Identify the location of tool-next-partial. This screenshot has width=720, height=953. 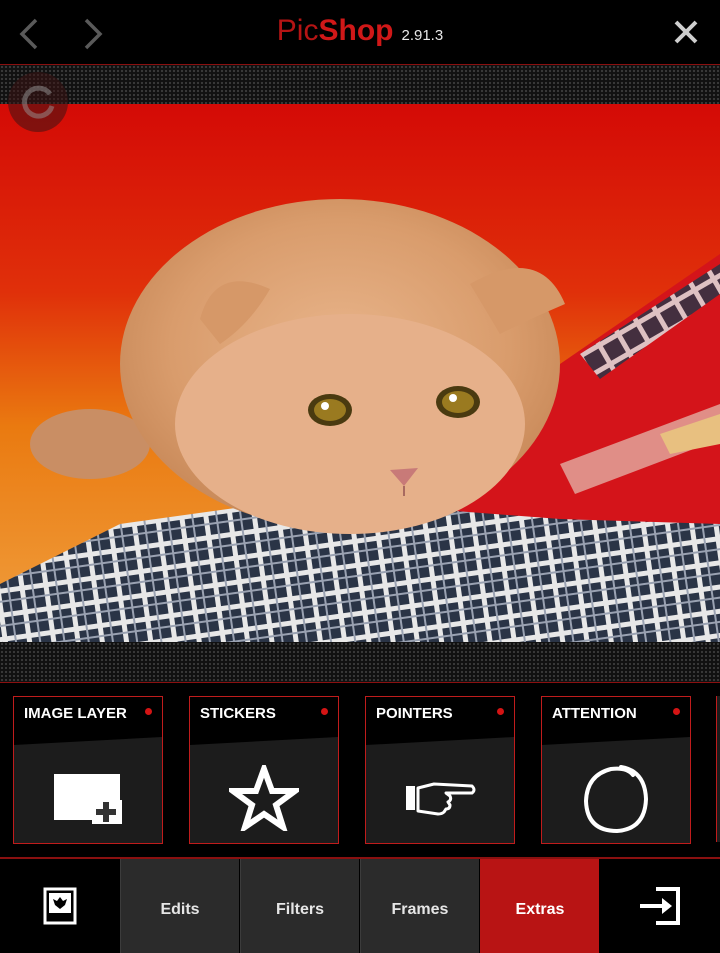
(718, 769).